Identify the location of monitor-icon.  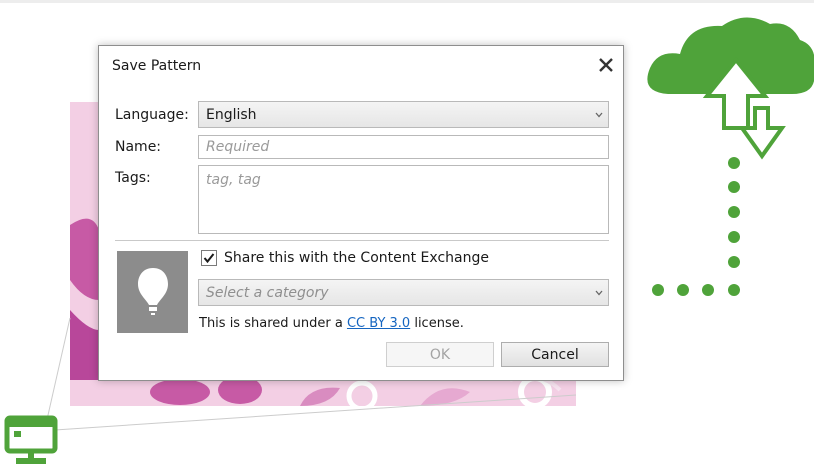
(31, 439).